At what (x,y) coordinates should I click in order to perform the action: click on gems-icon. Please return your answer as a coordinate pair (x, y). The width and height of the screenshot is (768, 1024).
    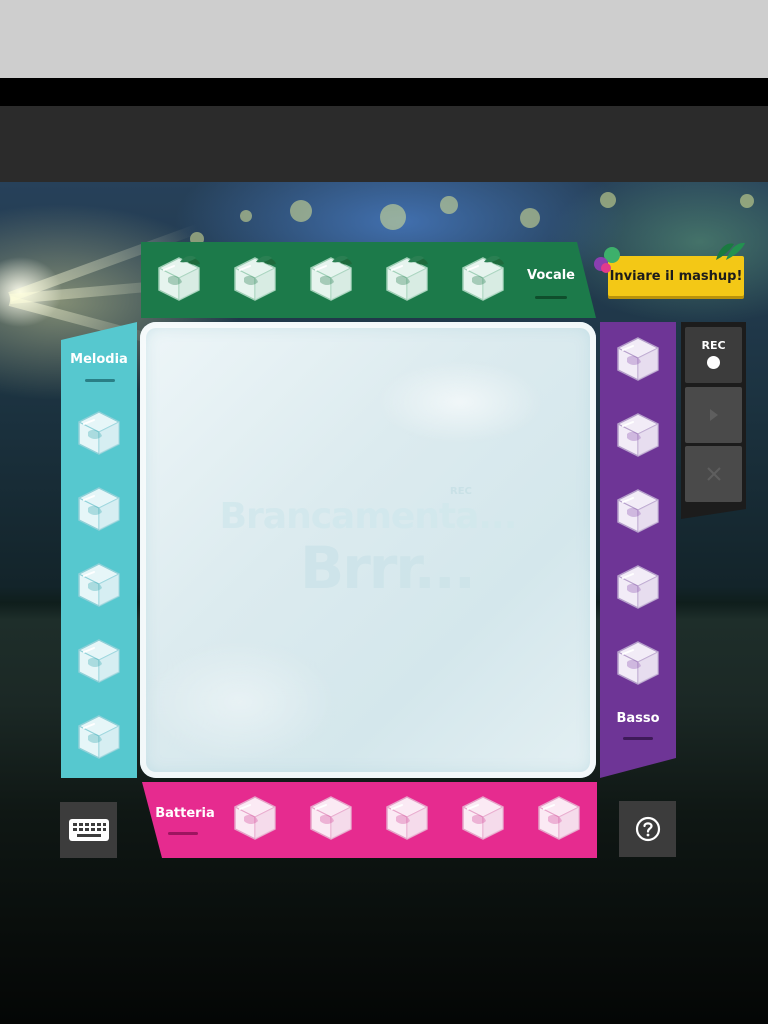
    Looking at the image, I should click on (607, 260).